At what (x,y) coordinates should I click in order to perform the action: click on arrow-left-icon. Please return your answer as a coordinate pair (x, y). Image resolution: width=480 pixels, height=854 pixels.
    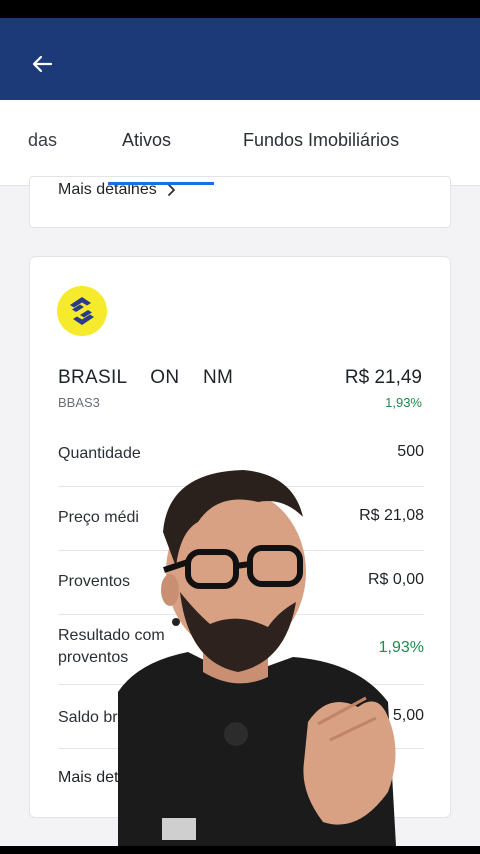
    Looking at the image, I should click on (42, 64).